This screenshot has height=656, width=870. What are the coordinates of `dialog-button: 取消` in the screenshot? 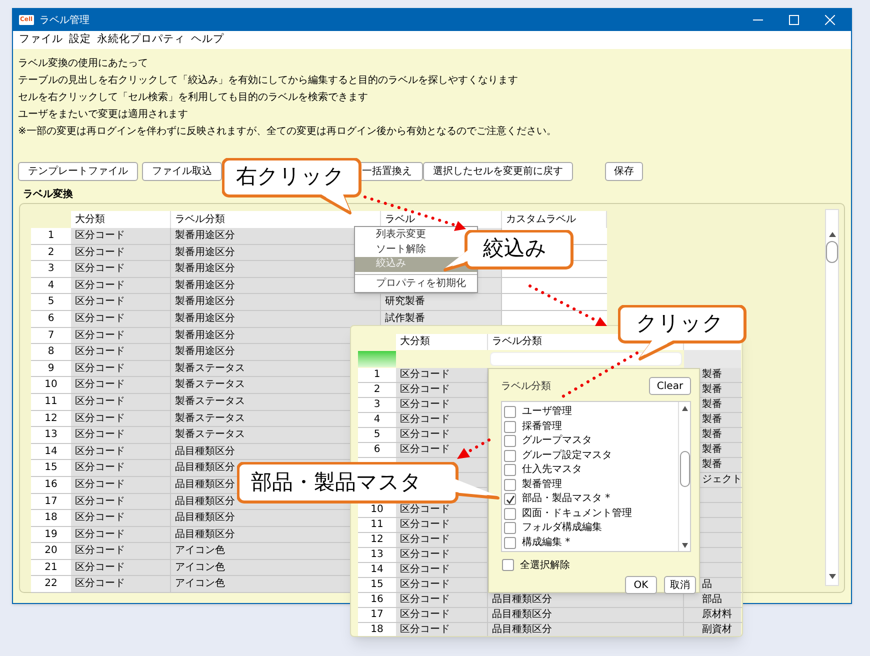 It's located at (680, 585).